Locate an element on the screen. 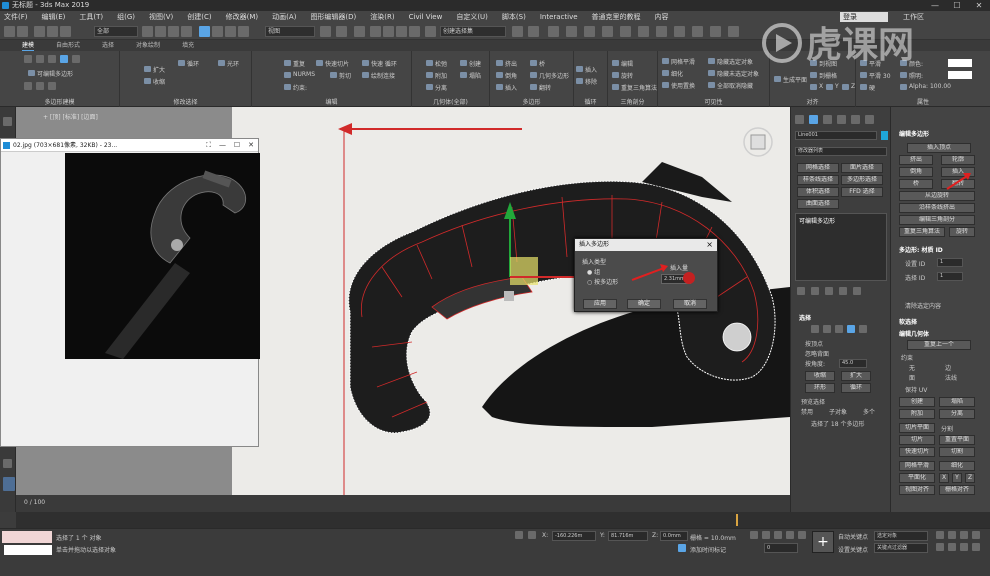  grid-align-button: 栅格对齐 is located at coordinates (957, 490).